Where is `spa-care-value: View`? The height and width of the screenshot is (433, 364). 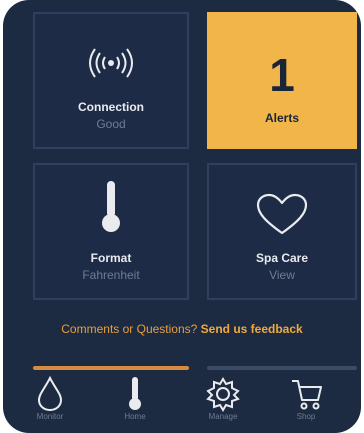
spa-care-value: View is located at coordinates (282, 275).